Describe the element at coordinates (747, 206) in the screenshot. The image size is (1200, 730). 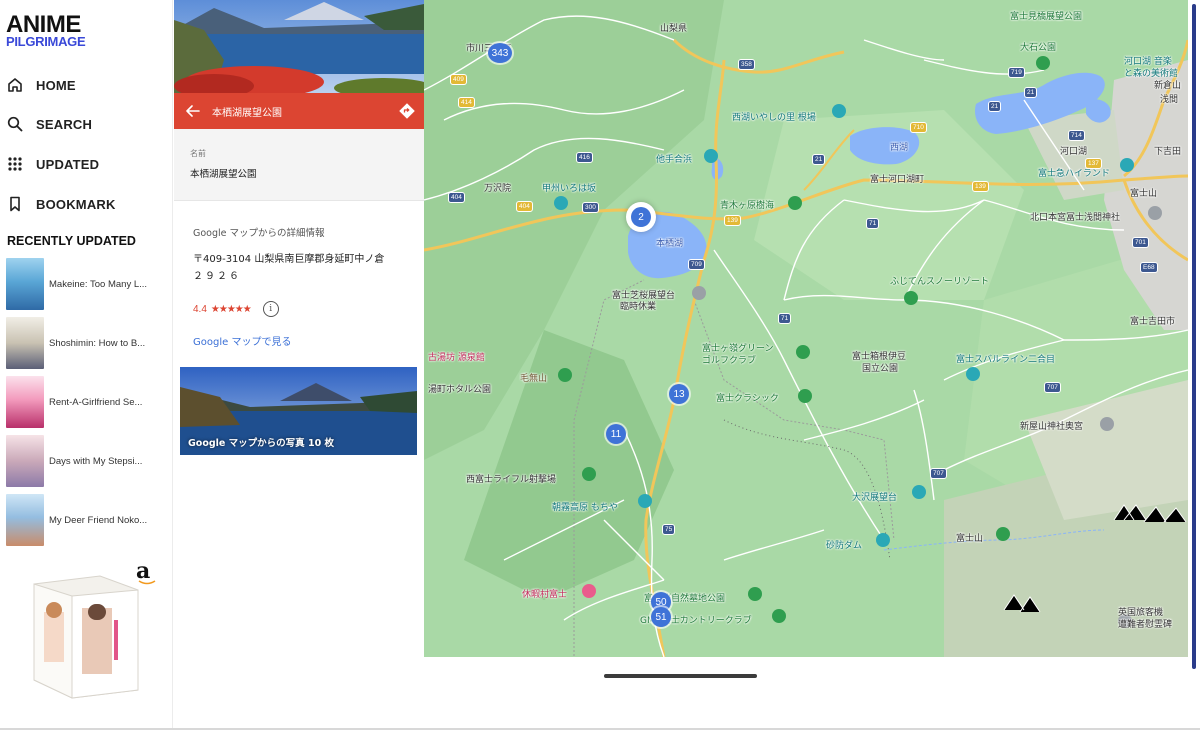
I see `map-label: 青木ヶ原樹海` at that location.